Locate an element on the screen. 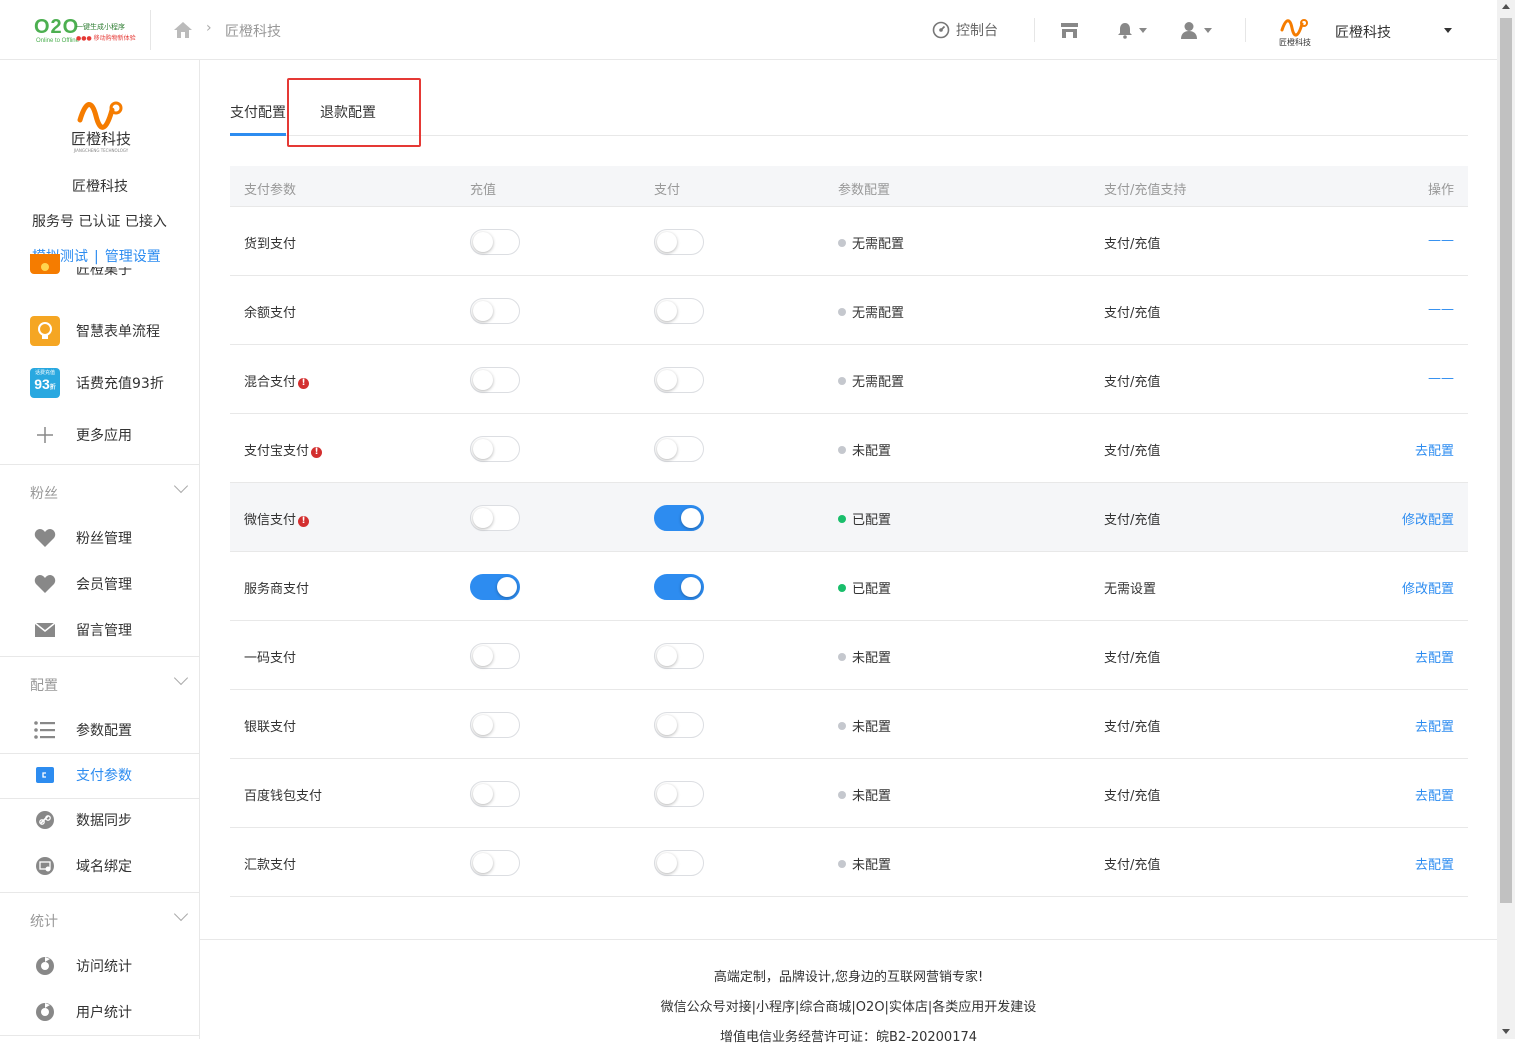 The width and height of the screenshot is (1515, 1045). config-status: 已配置 is located at coordinates (864, 587).